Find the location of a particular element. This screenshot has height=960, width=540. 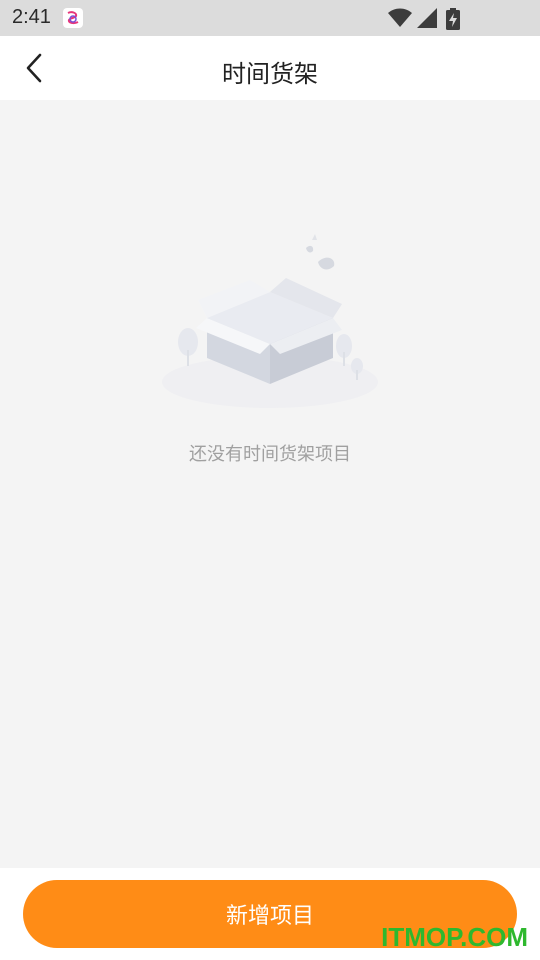

app-notification-icon is located at coordinates (73, 18).